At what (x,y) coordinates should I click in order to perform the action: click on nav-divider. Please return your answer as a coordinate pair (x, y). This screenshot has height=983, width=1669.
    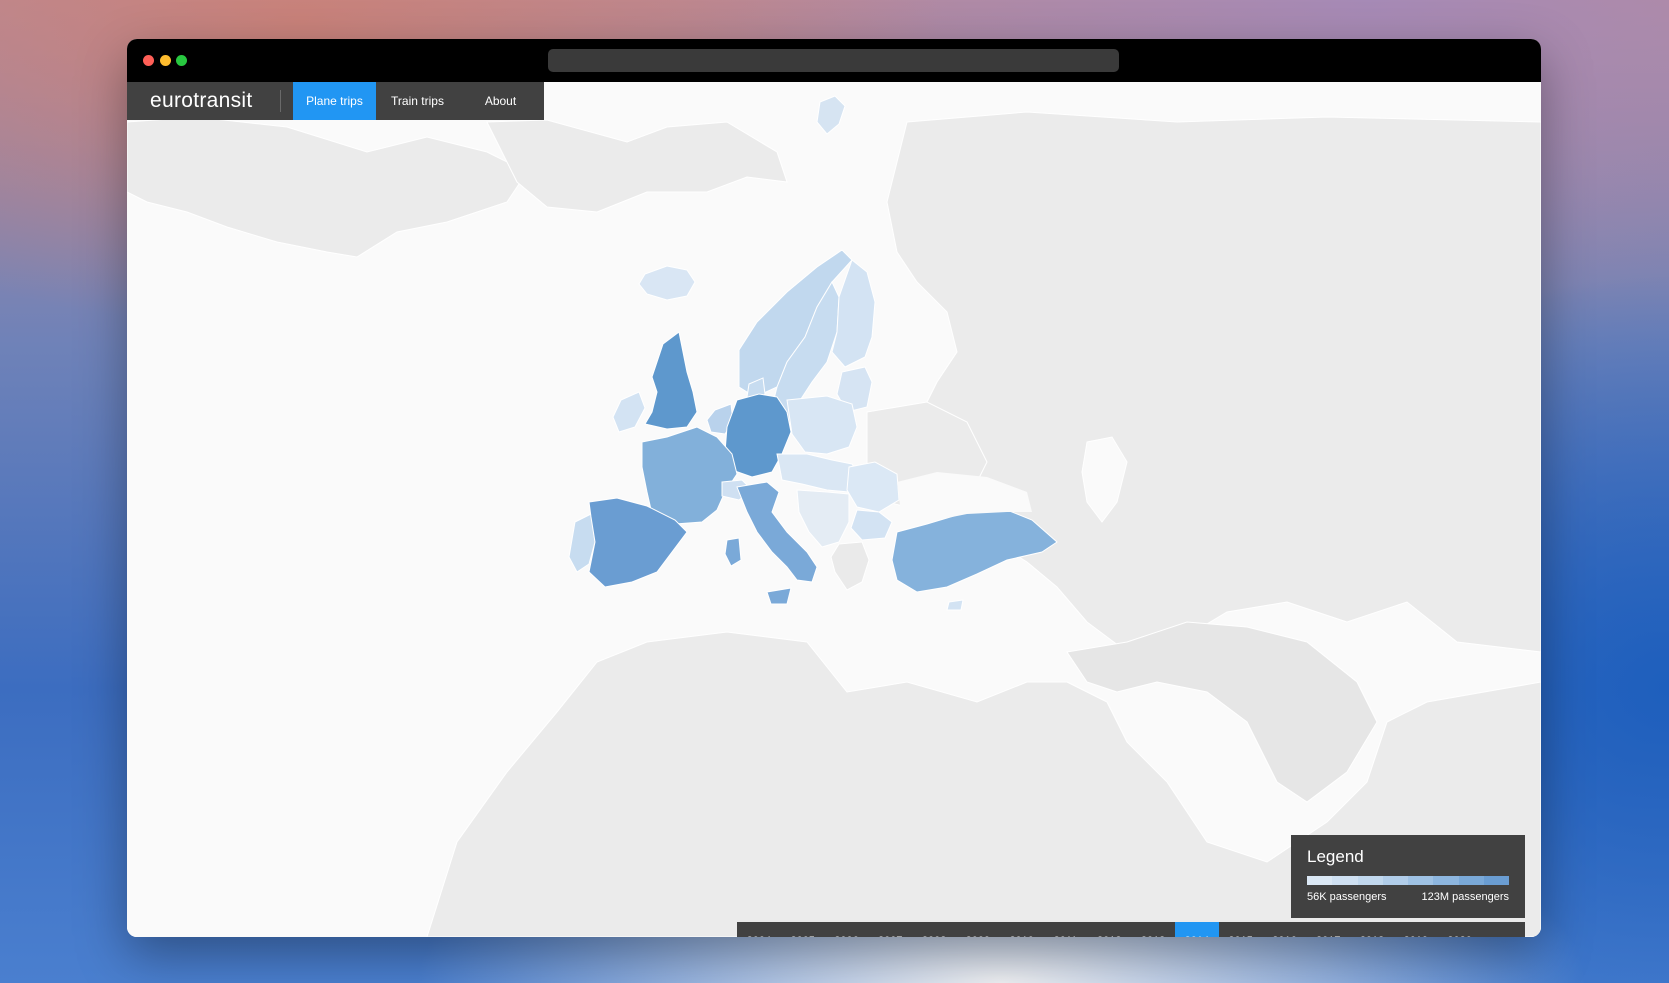
    Looking at the image, I should click on (280, 101).